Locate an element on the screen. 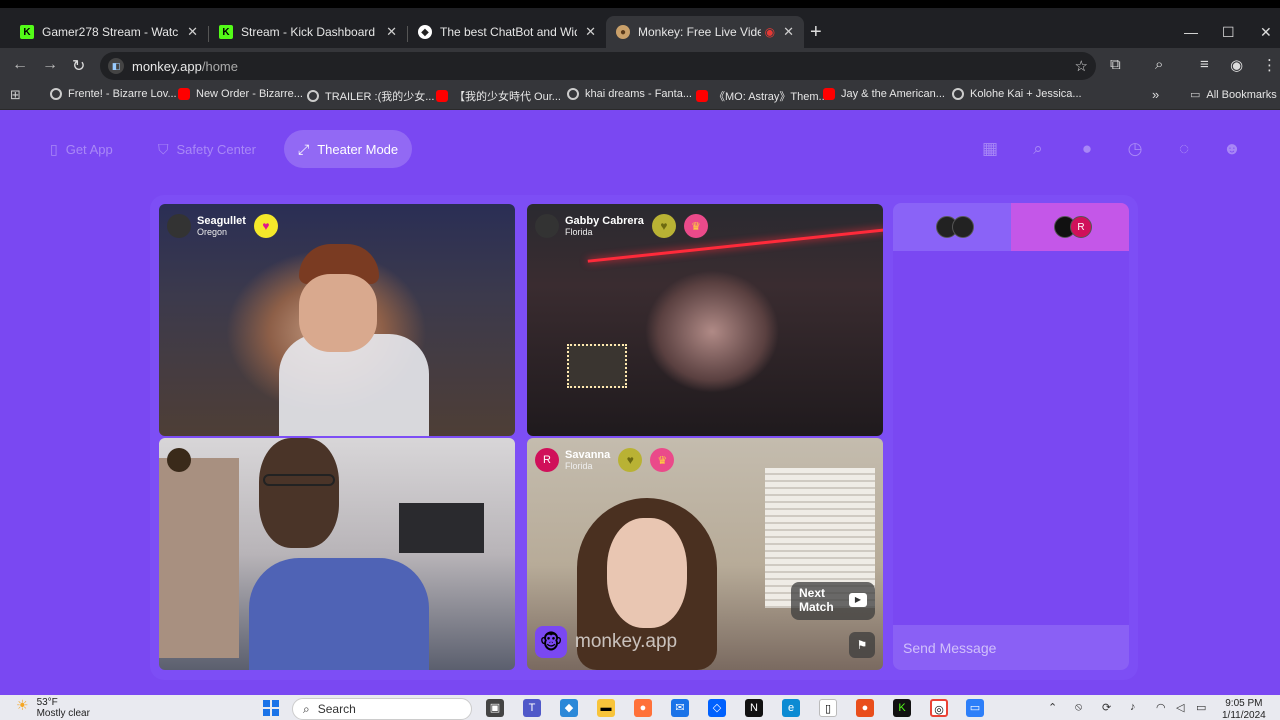  tab-kick-dashboard: K Stream - Kick Dashboard ✕ is located at coordinates (308, 32).